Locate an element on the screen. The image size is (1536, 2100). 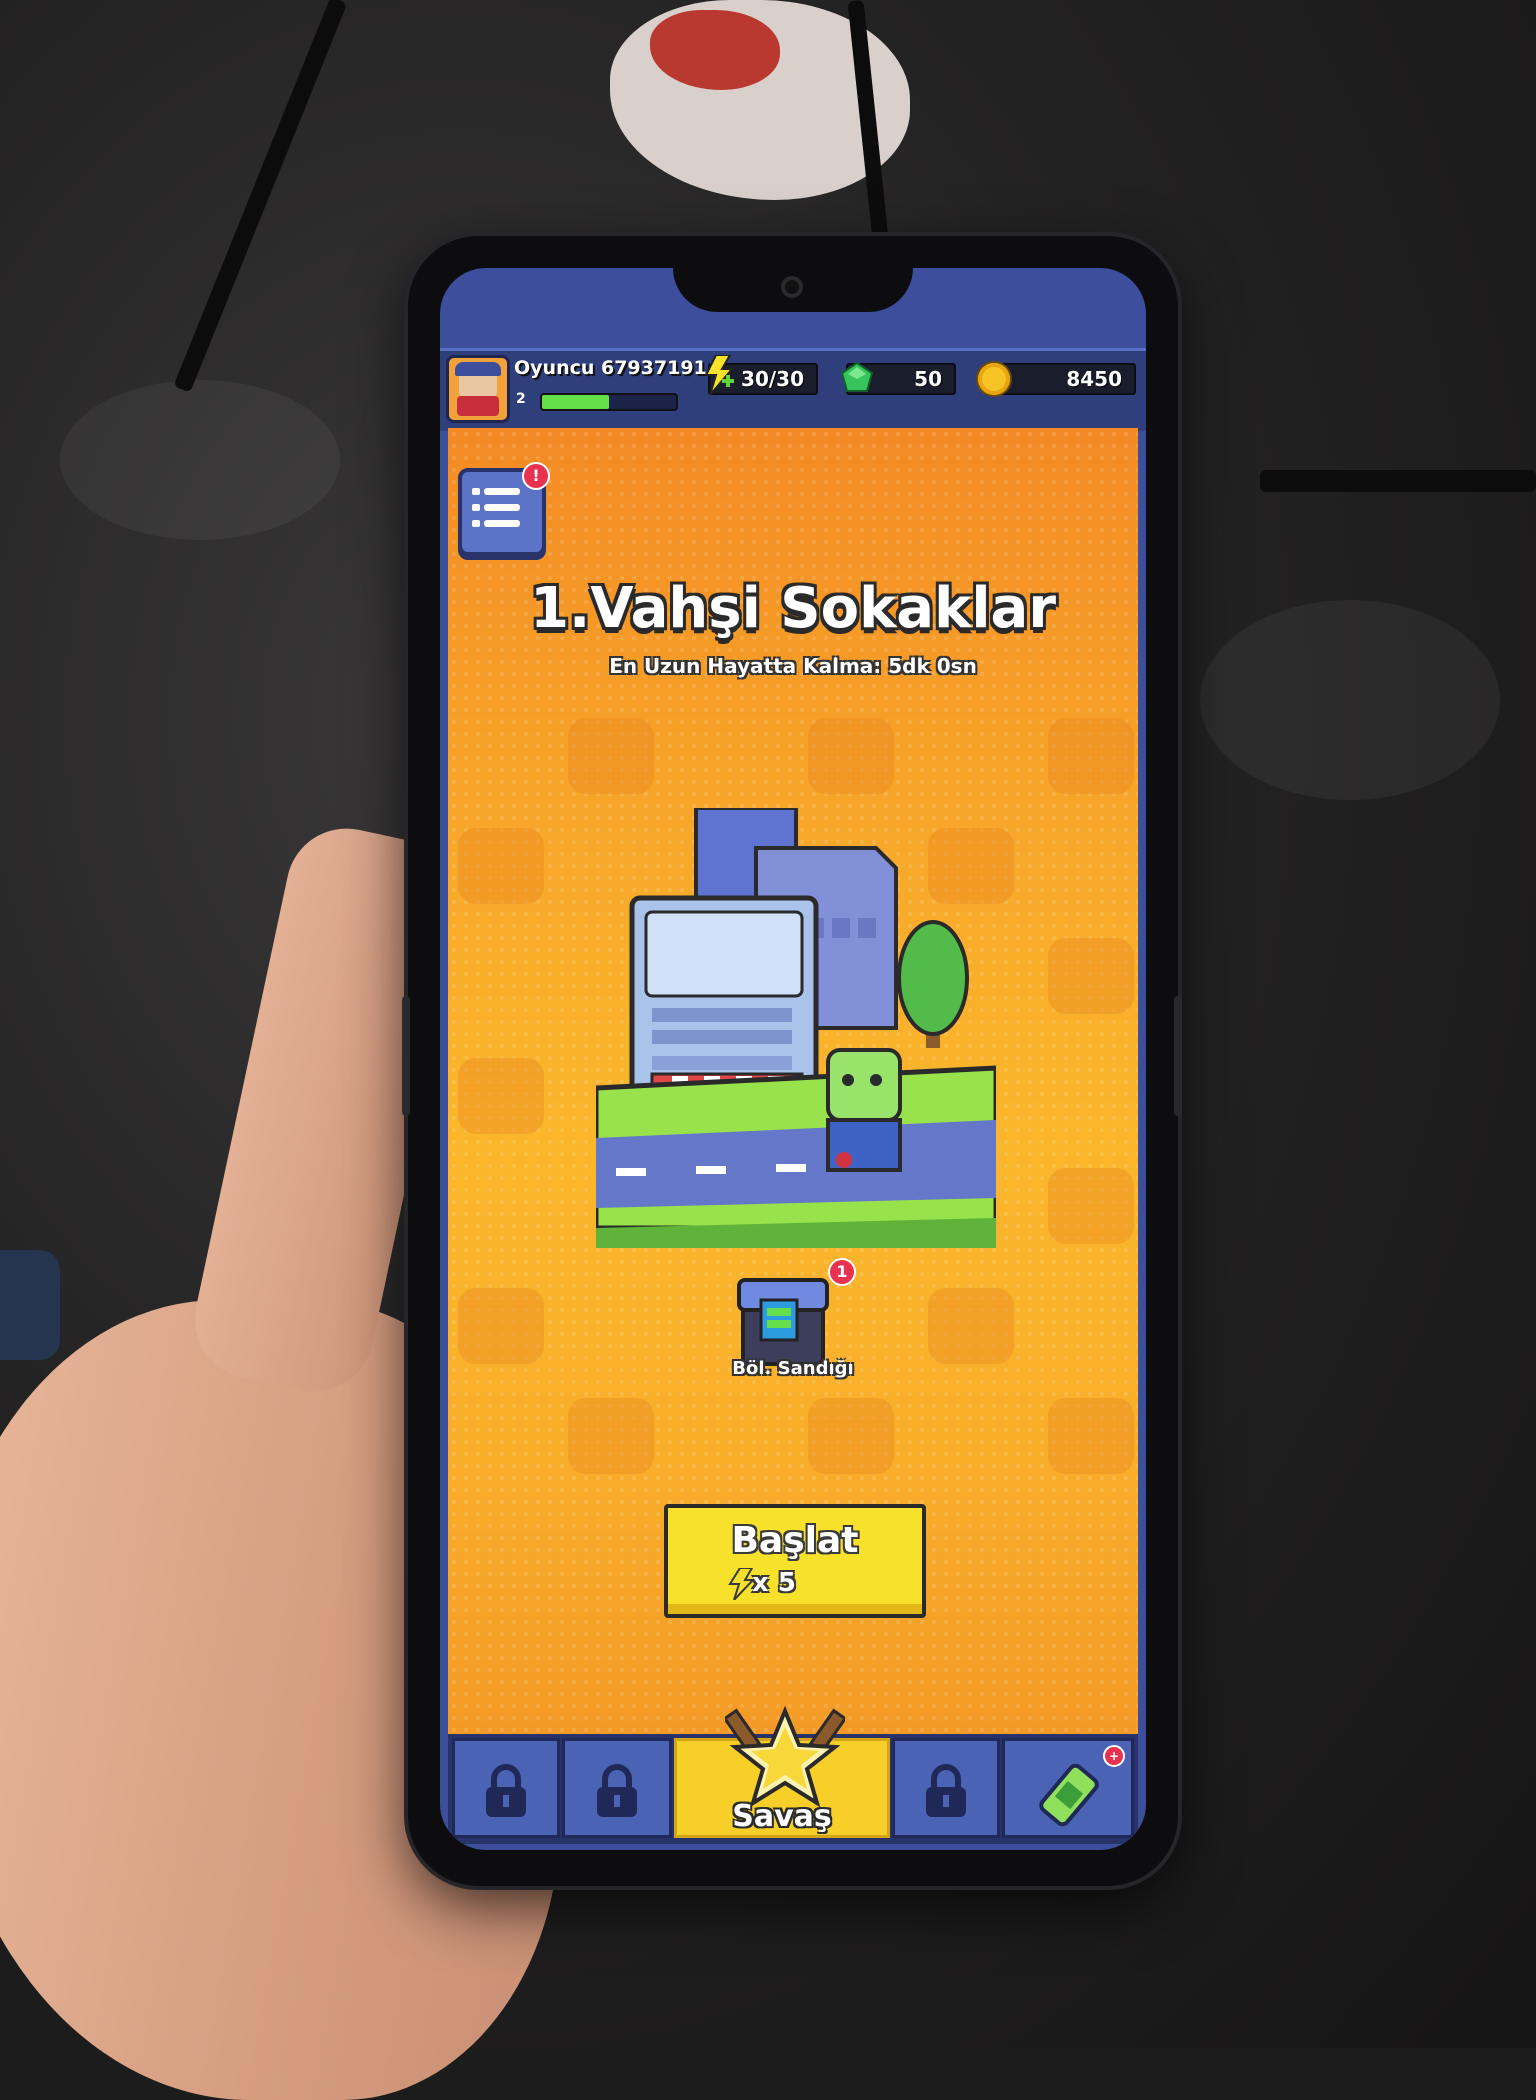
gold-coin-icon is located at coordinates (994, 379).